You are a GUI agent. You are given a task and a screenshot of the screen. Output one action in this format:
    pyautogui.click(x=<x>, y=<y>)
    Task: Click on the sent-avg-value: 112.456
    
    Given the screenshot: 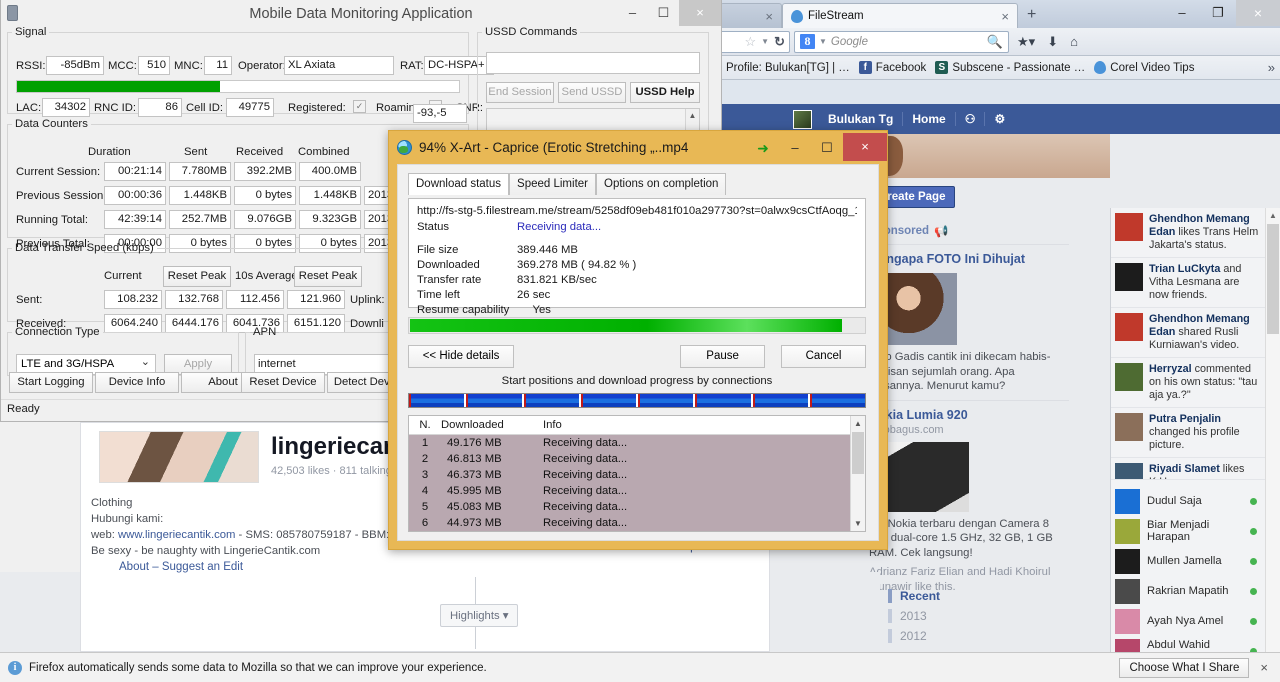 What is the action you would take?
    pyautogui.click(x=255, y=299)
    